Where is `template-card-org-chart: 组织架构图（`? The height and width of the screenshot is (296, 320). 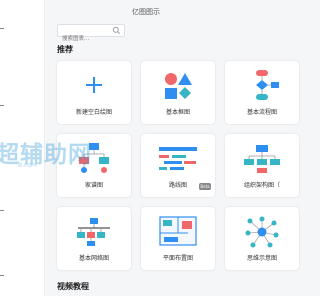 template-card-org-chart: 组织架构图（ is located at coordinates (262, 165).